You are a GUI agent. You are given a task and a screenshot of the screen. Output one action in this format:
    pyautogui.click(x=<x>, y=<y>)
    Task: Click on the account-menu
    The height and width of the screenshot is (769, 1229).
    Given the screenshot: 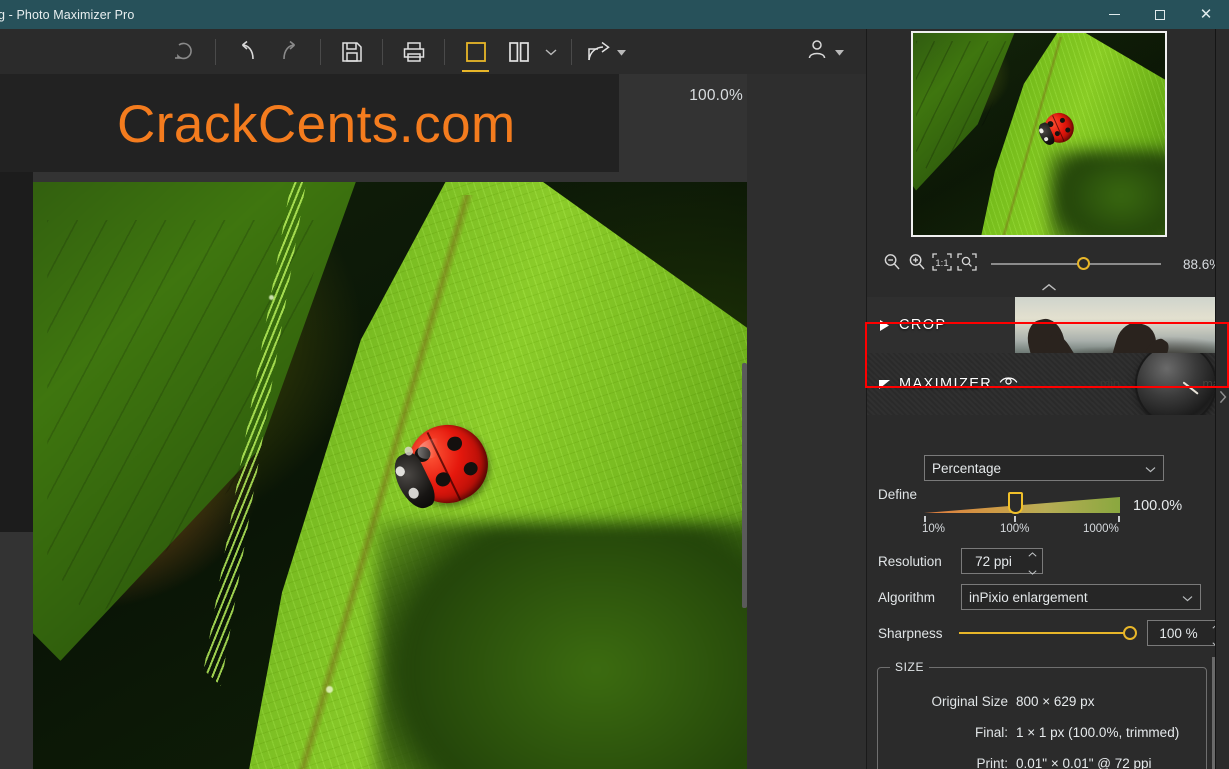 What is the action you would take?
    pyautogui.click(x=836, y=51)
    